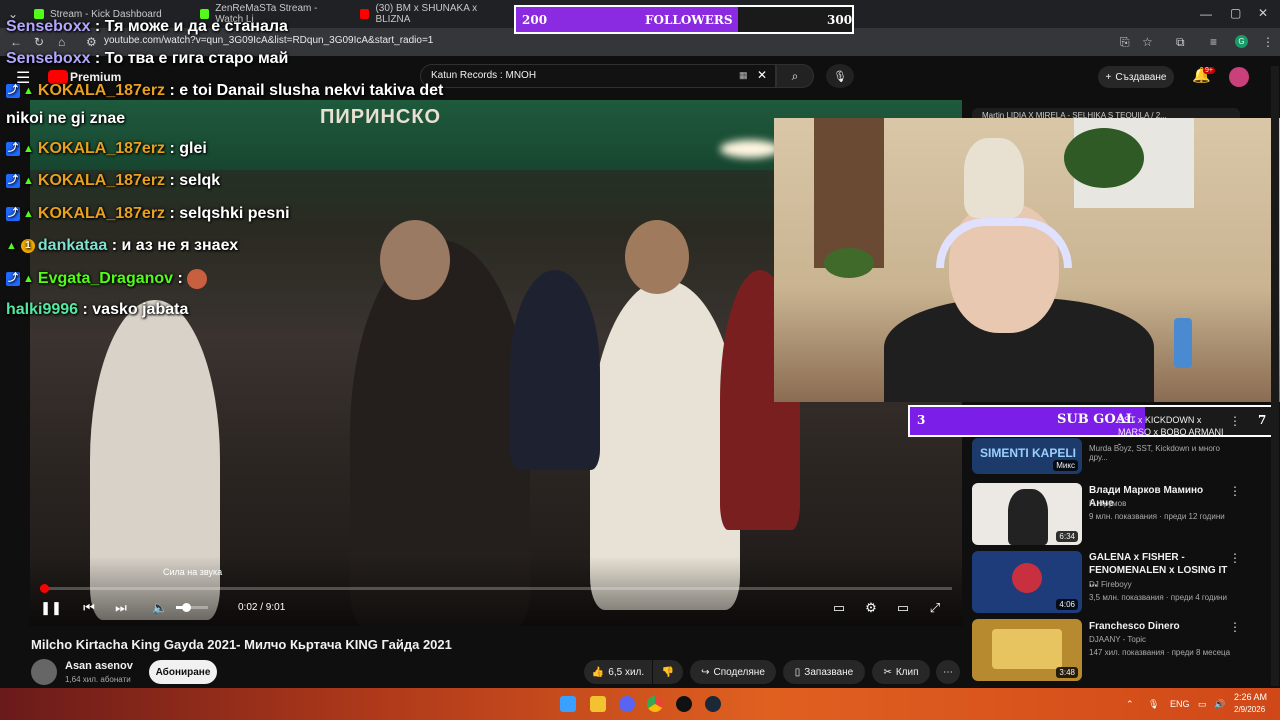 Image resolution: width=1280 pixels, height=720 pixels. Describe the element at coordinates (1250, 697) in the screenshot. I see `clock-time: 2:26 AM` at that location.